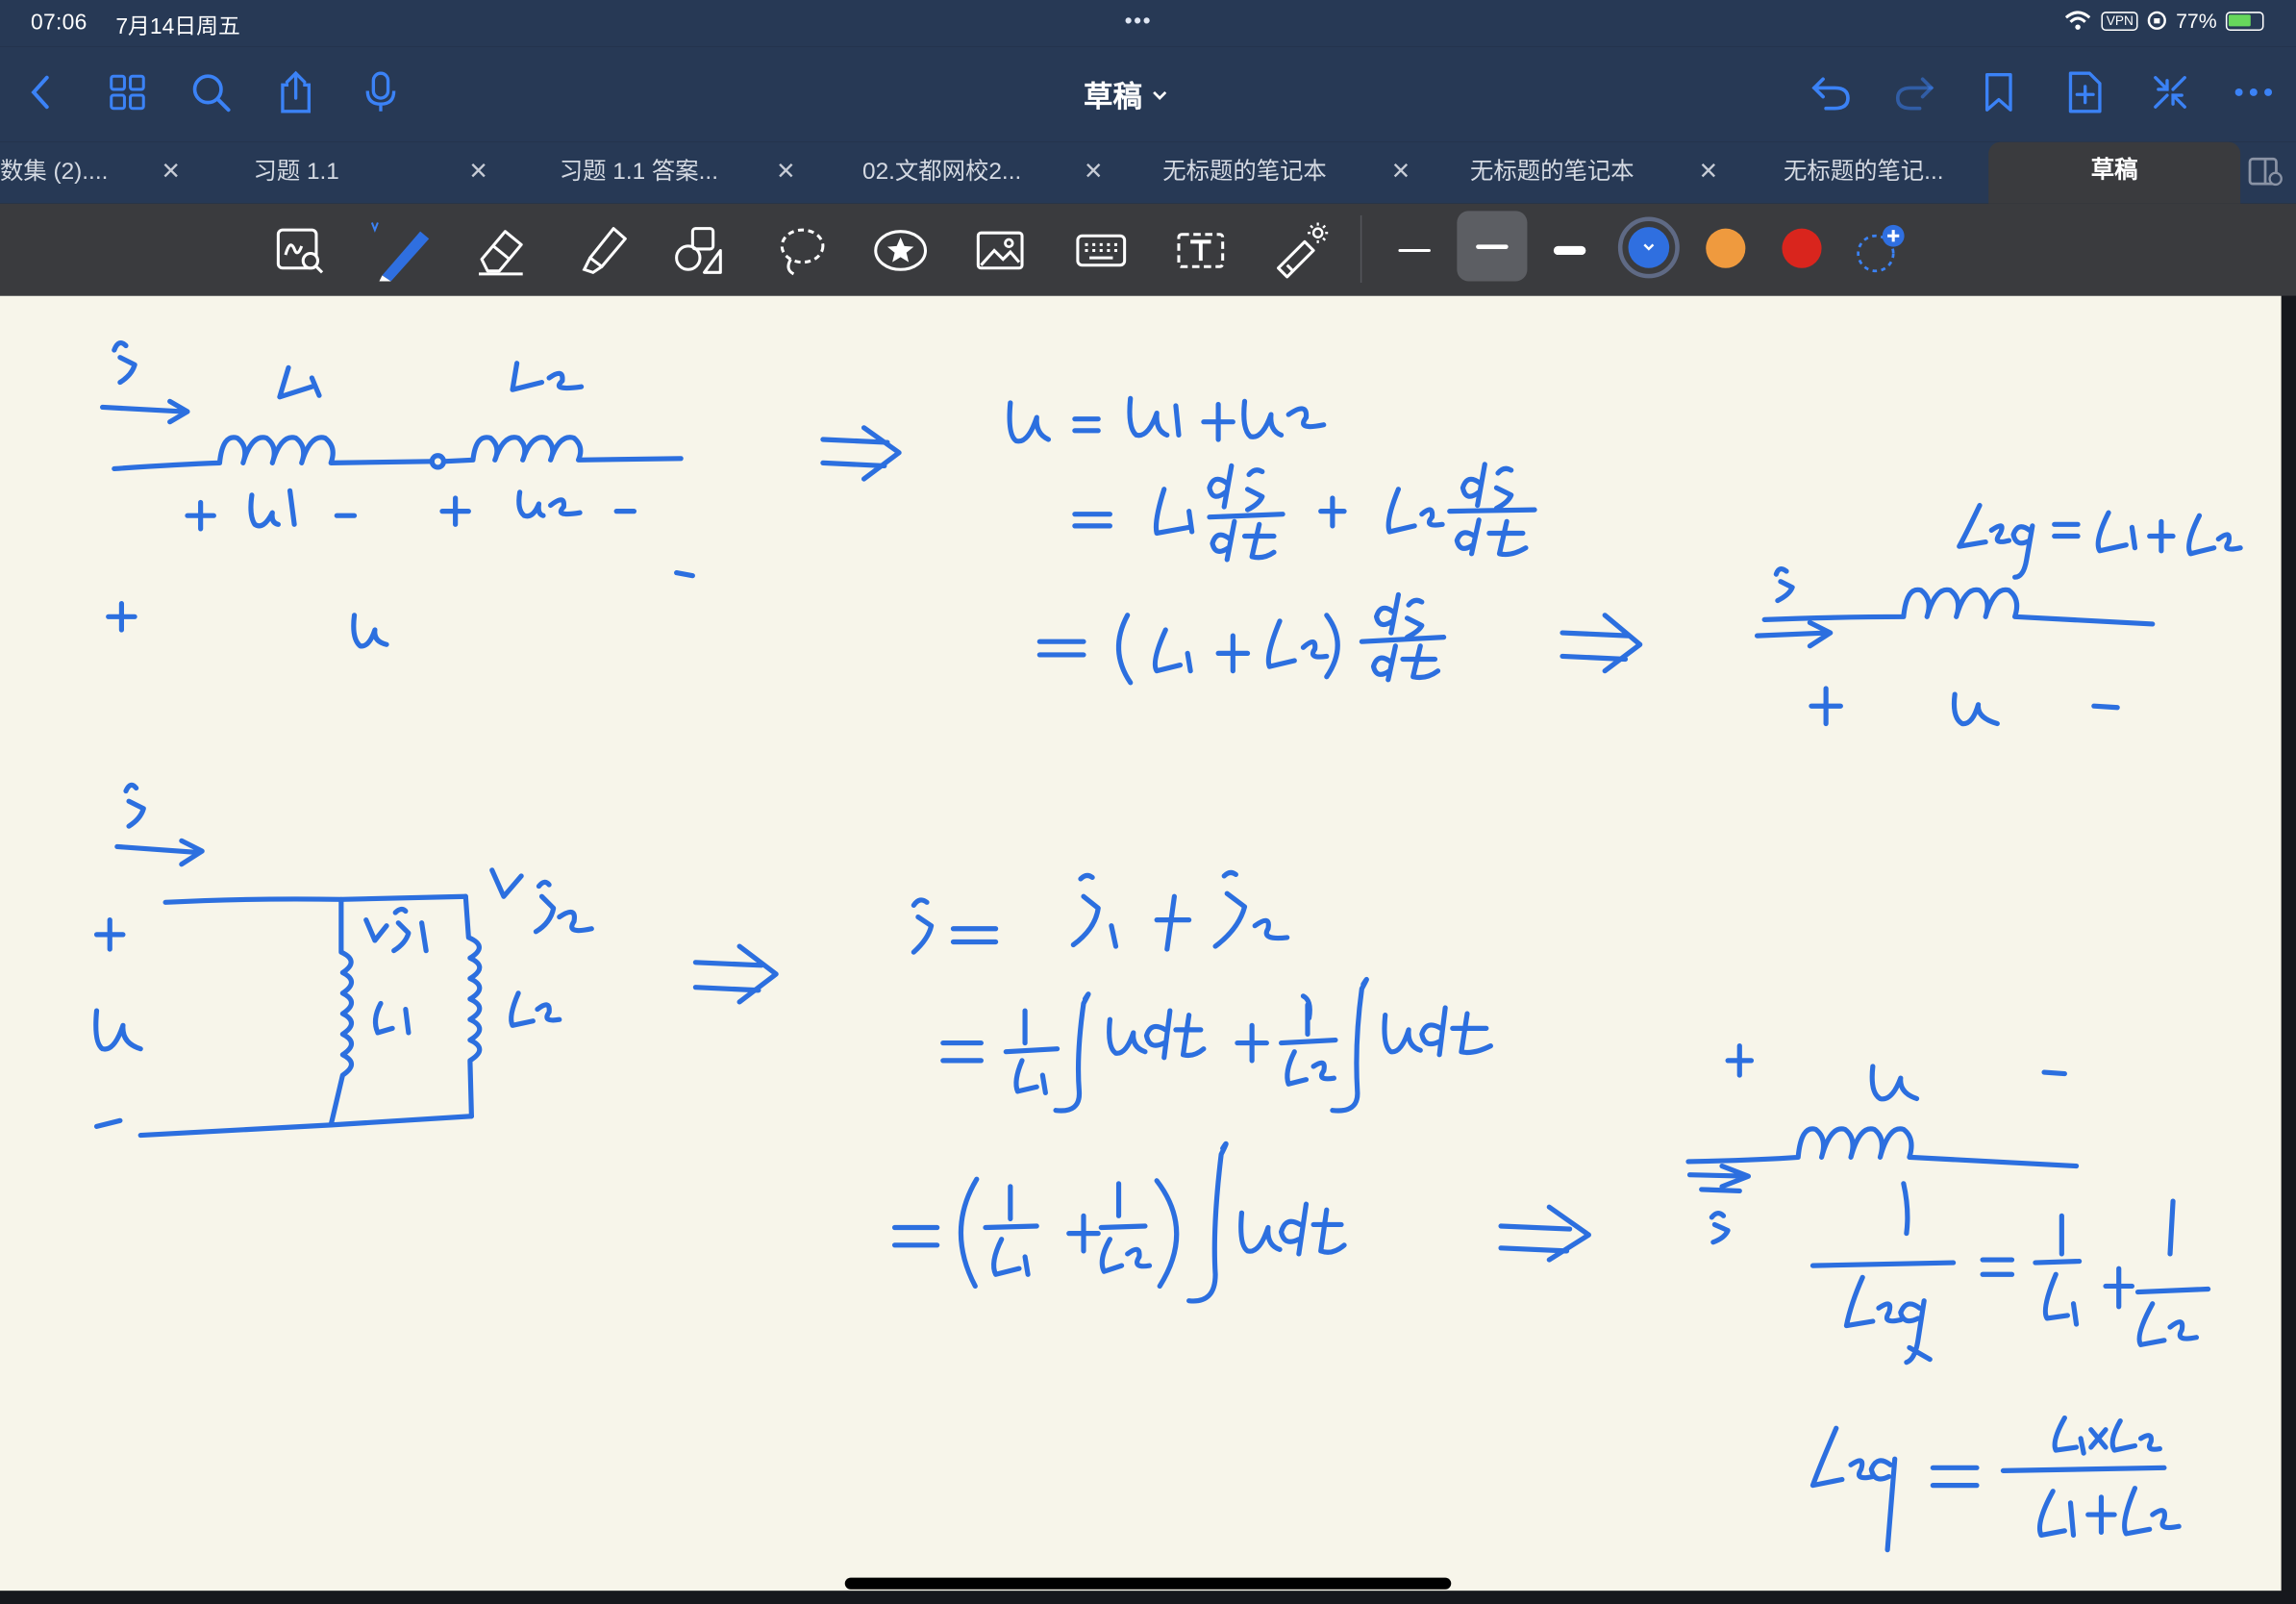 The height and width of the screenshot is (1604, 2296). Describe the element at coordinates (1148, 1583) in the screenshot. I see `home-indicator` at that location.